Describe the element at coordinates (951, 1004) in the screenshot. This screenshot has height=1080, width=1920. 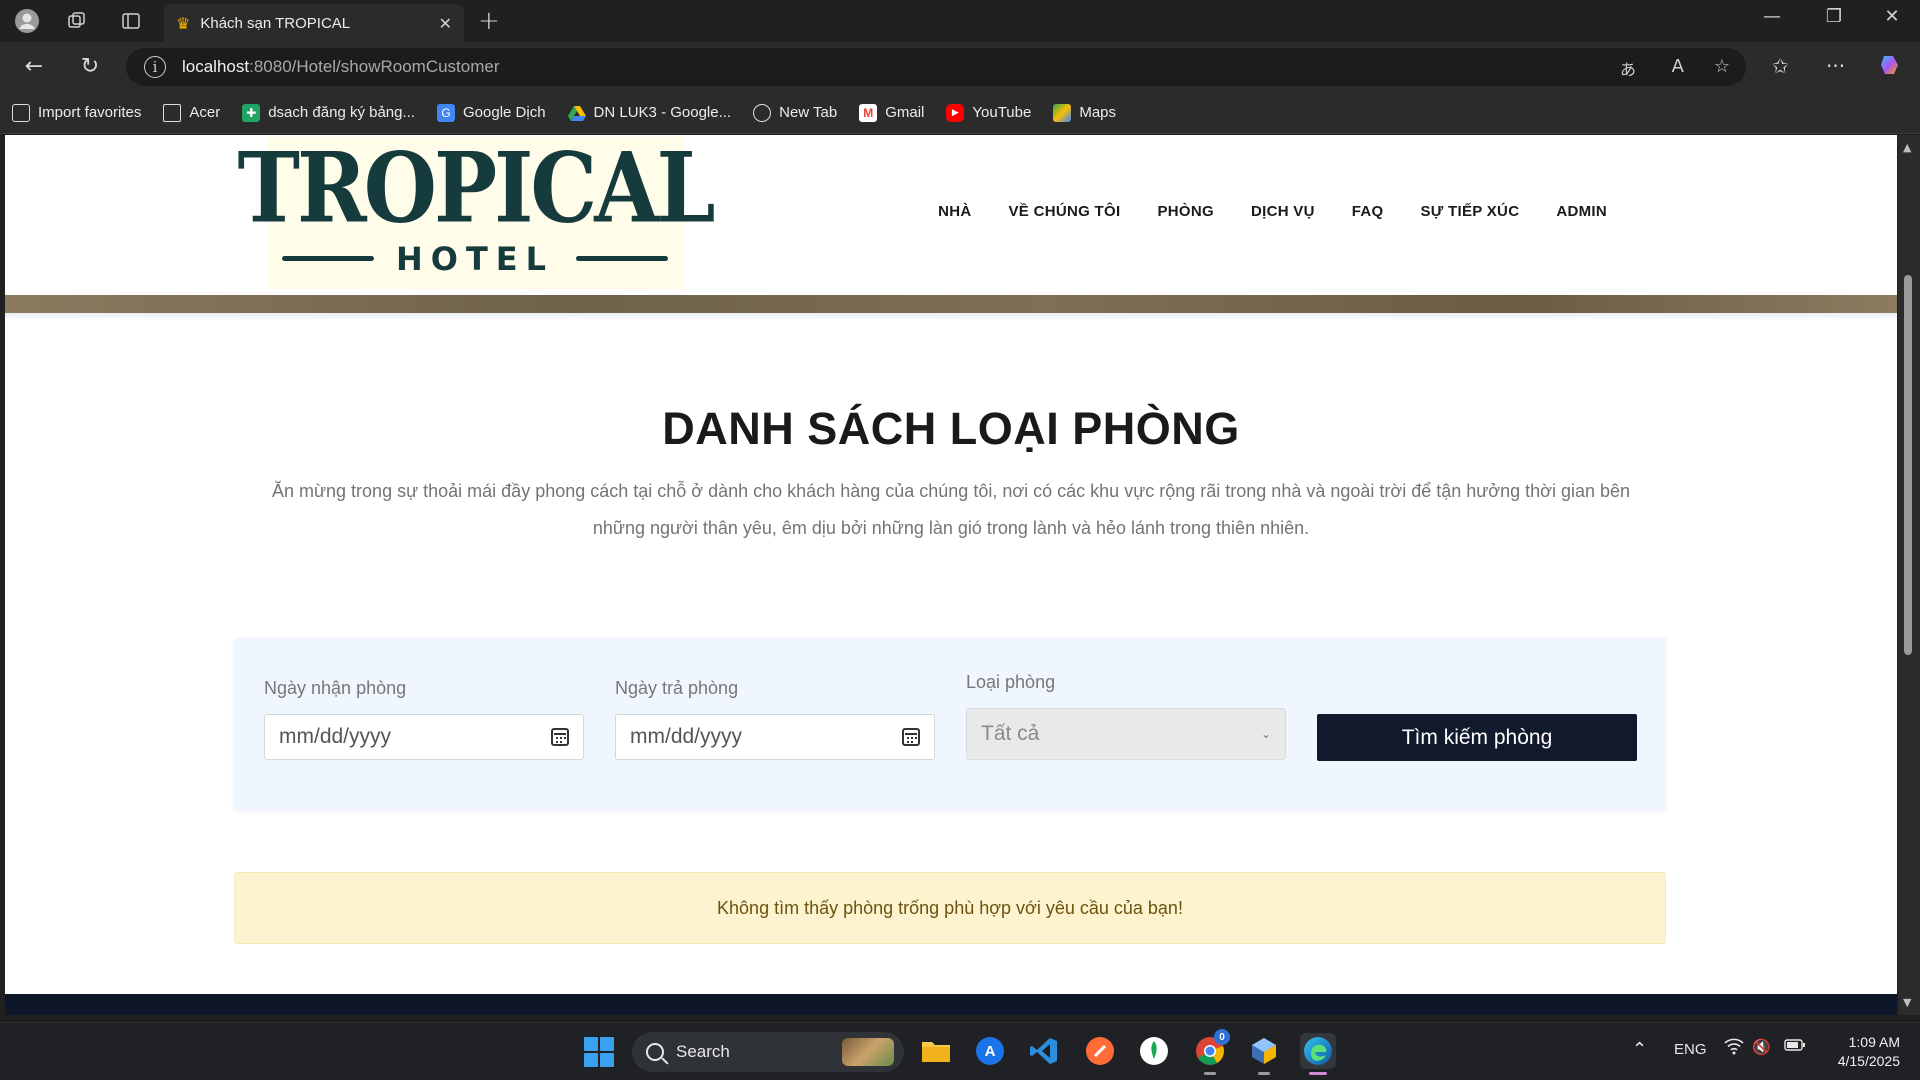
I see `site-footer-edge` at that location.